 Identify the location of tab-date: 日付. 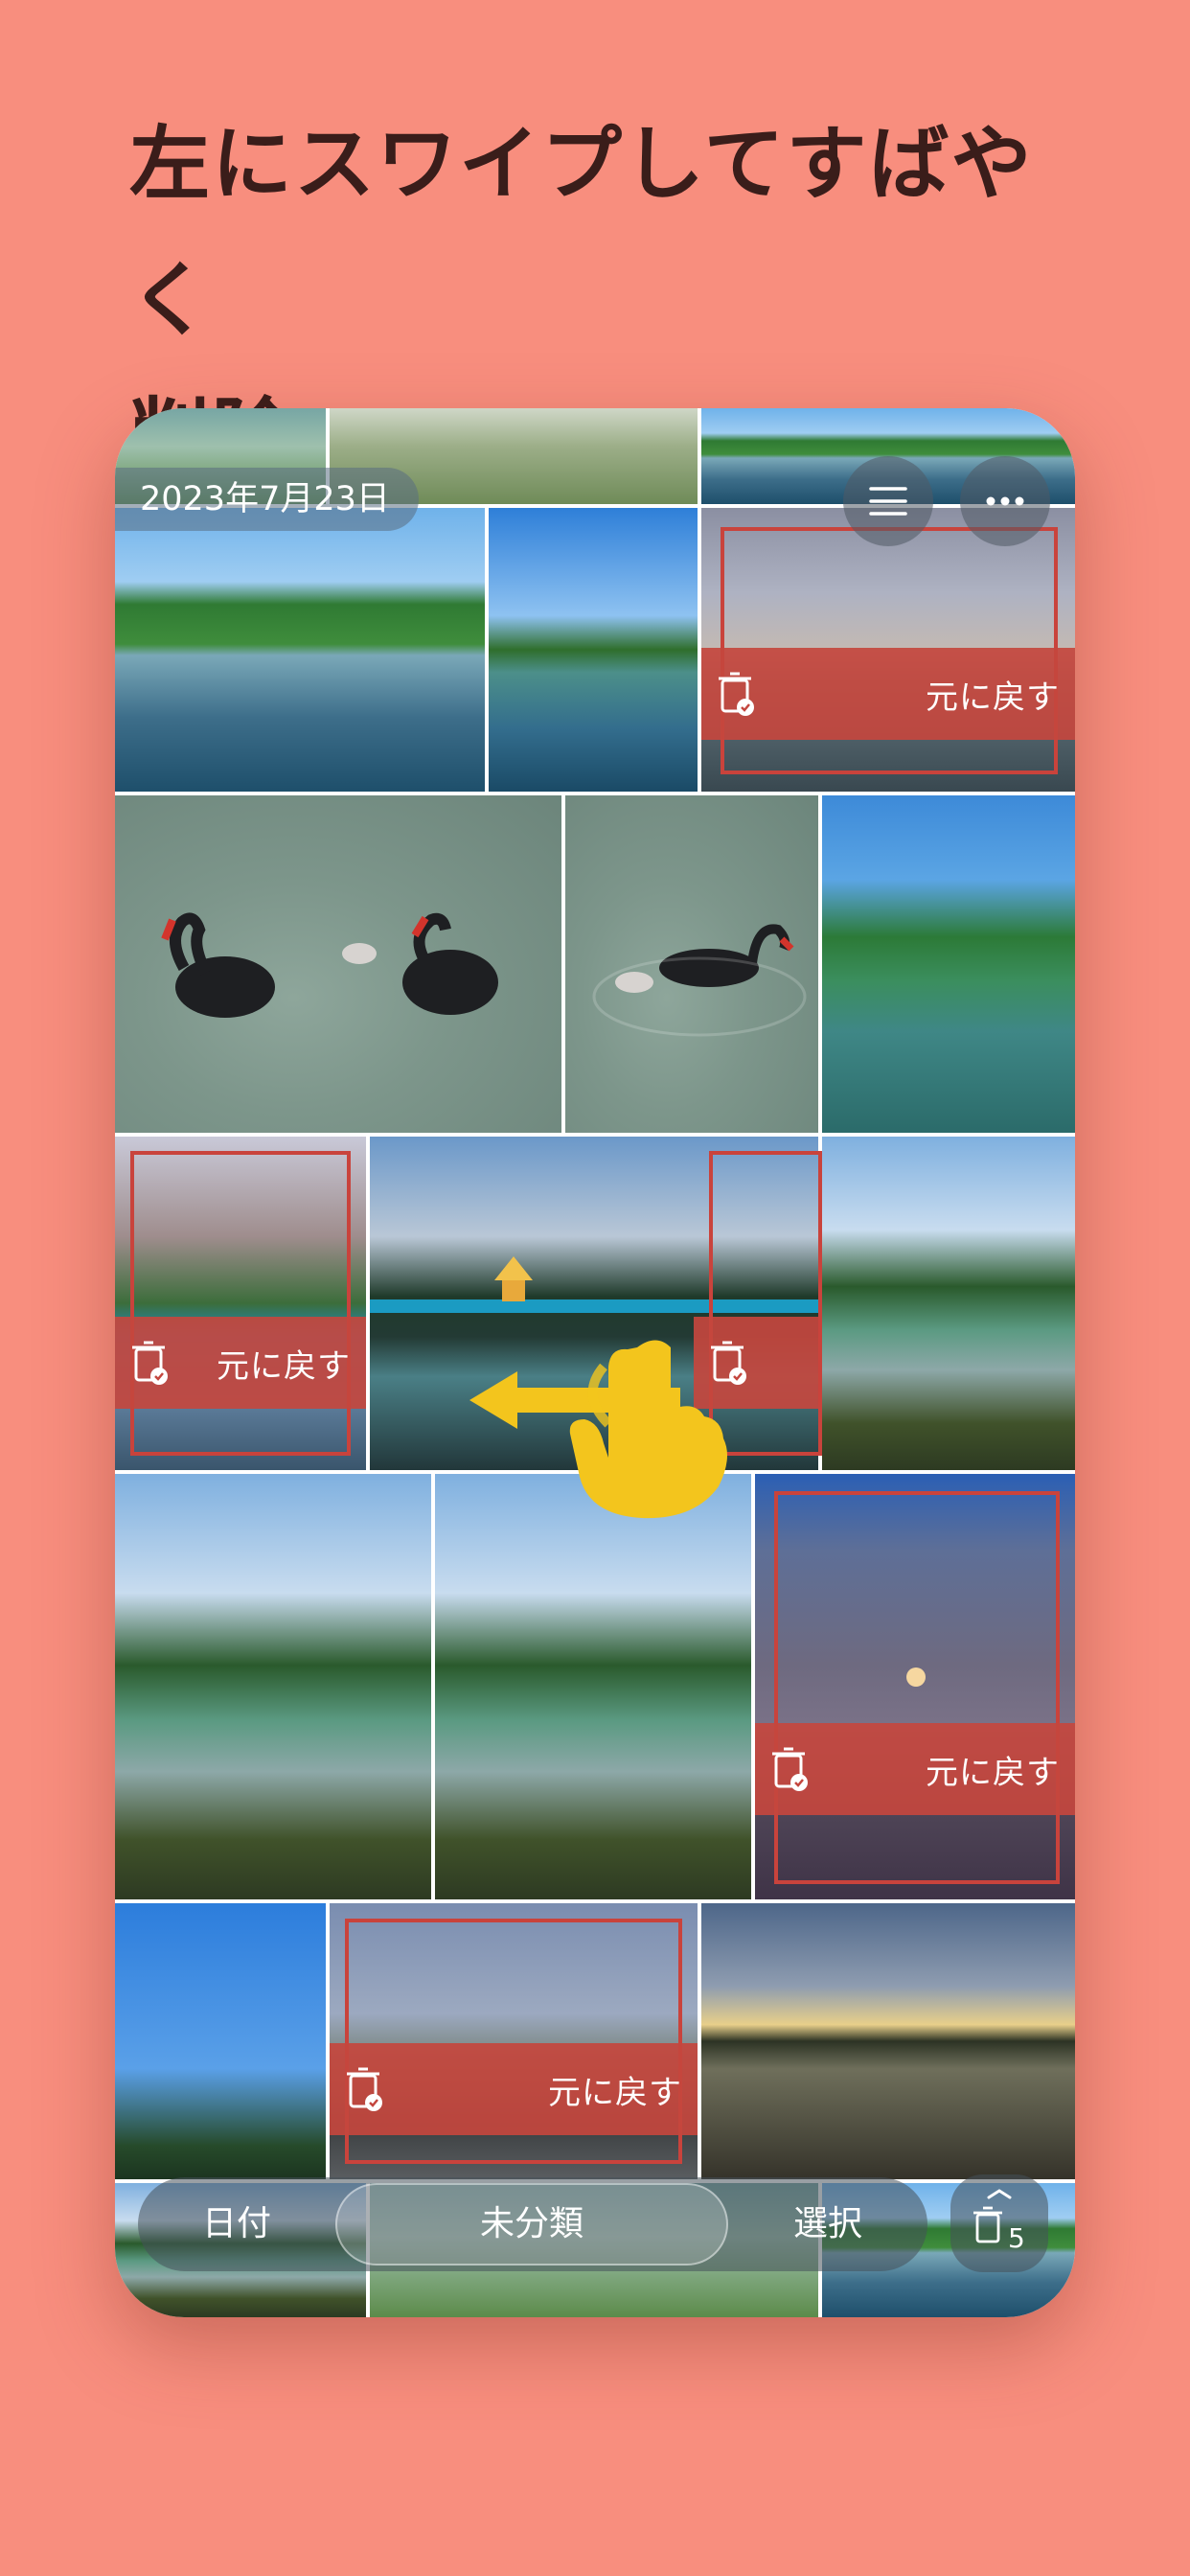
(237, 2224).